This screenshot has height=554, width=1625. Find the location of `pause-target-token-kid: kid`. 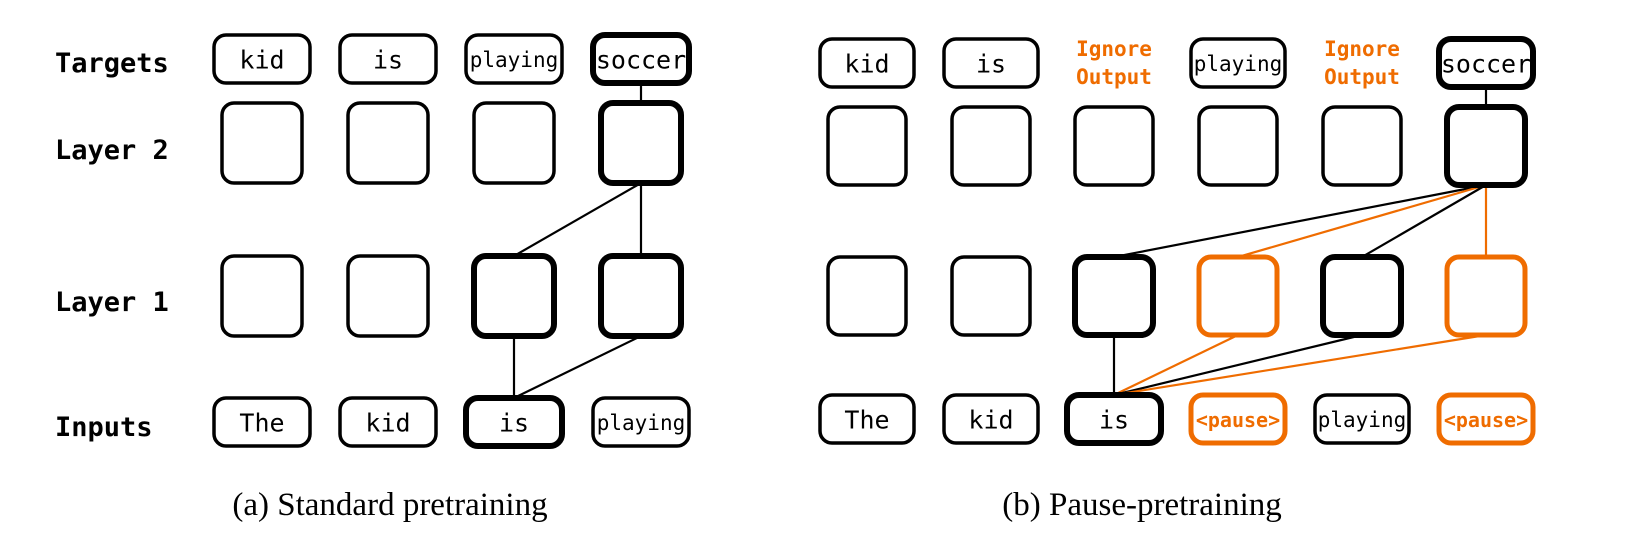

pause-target-token-kid: kid is located at coordinates (866, 64).